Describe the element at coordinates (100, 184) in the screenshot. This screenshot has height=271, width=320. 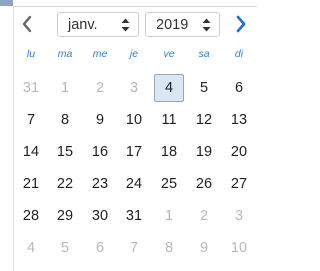
I see `day-cell: 23` at that location.